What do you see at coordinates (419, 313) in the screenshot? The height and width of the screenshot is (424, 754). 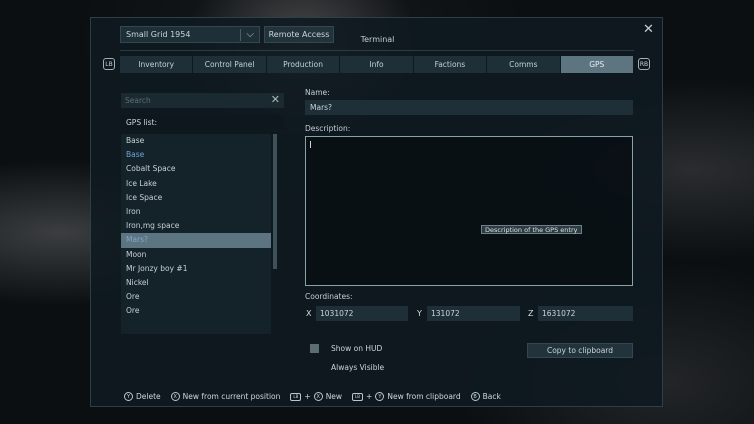 I see `y-label: Y` at bounding box center [419, 313].